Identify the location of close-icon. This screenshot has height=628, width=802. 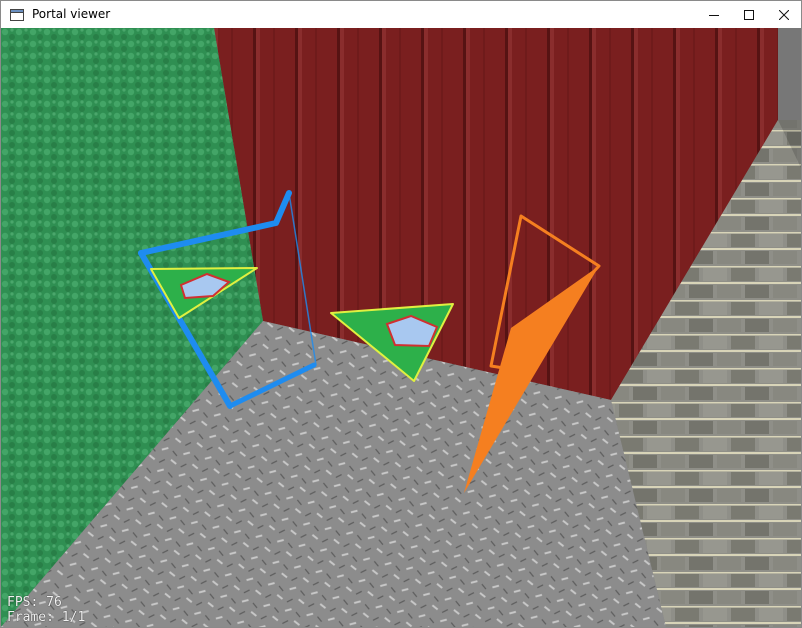
(783, 14).